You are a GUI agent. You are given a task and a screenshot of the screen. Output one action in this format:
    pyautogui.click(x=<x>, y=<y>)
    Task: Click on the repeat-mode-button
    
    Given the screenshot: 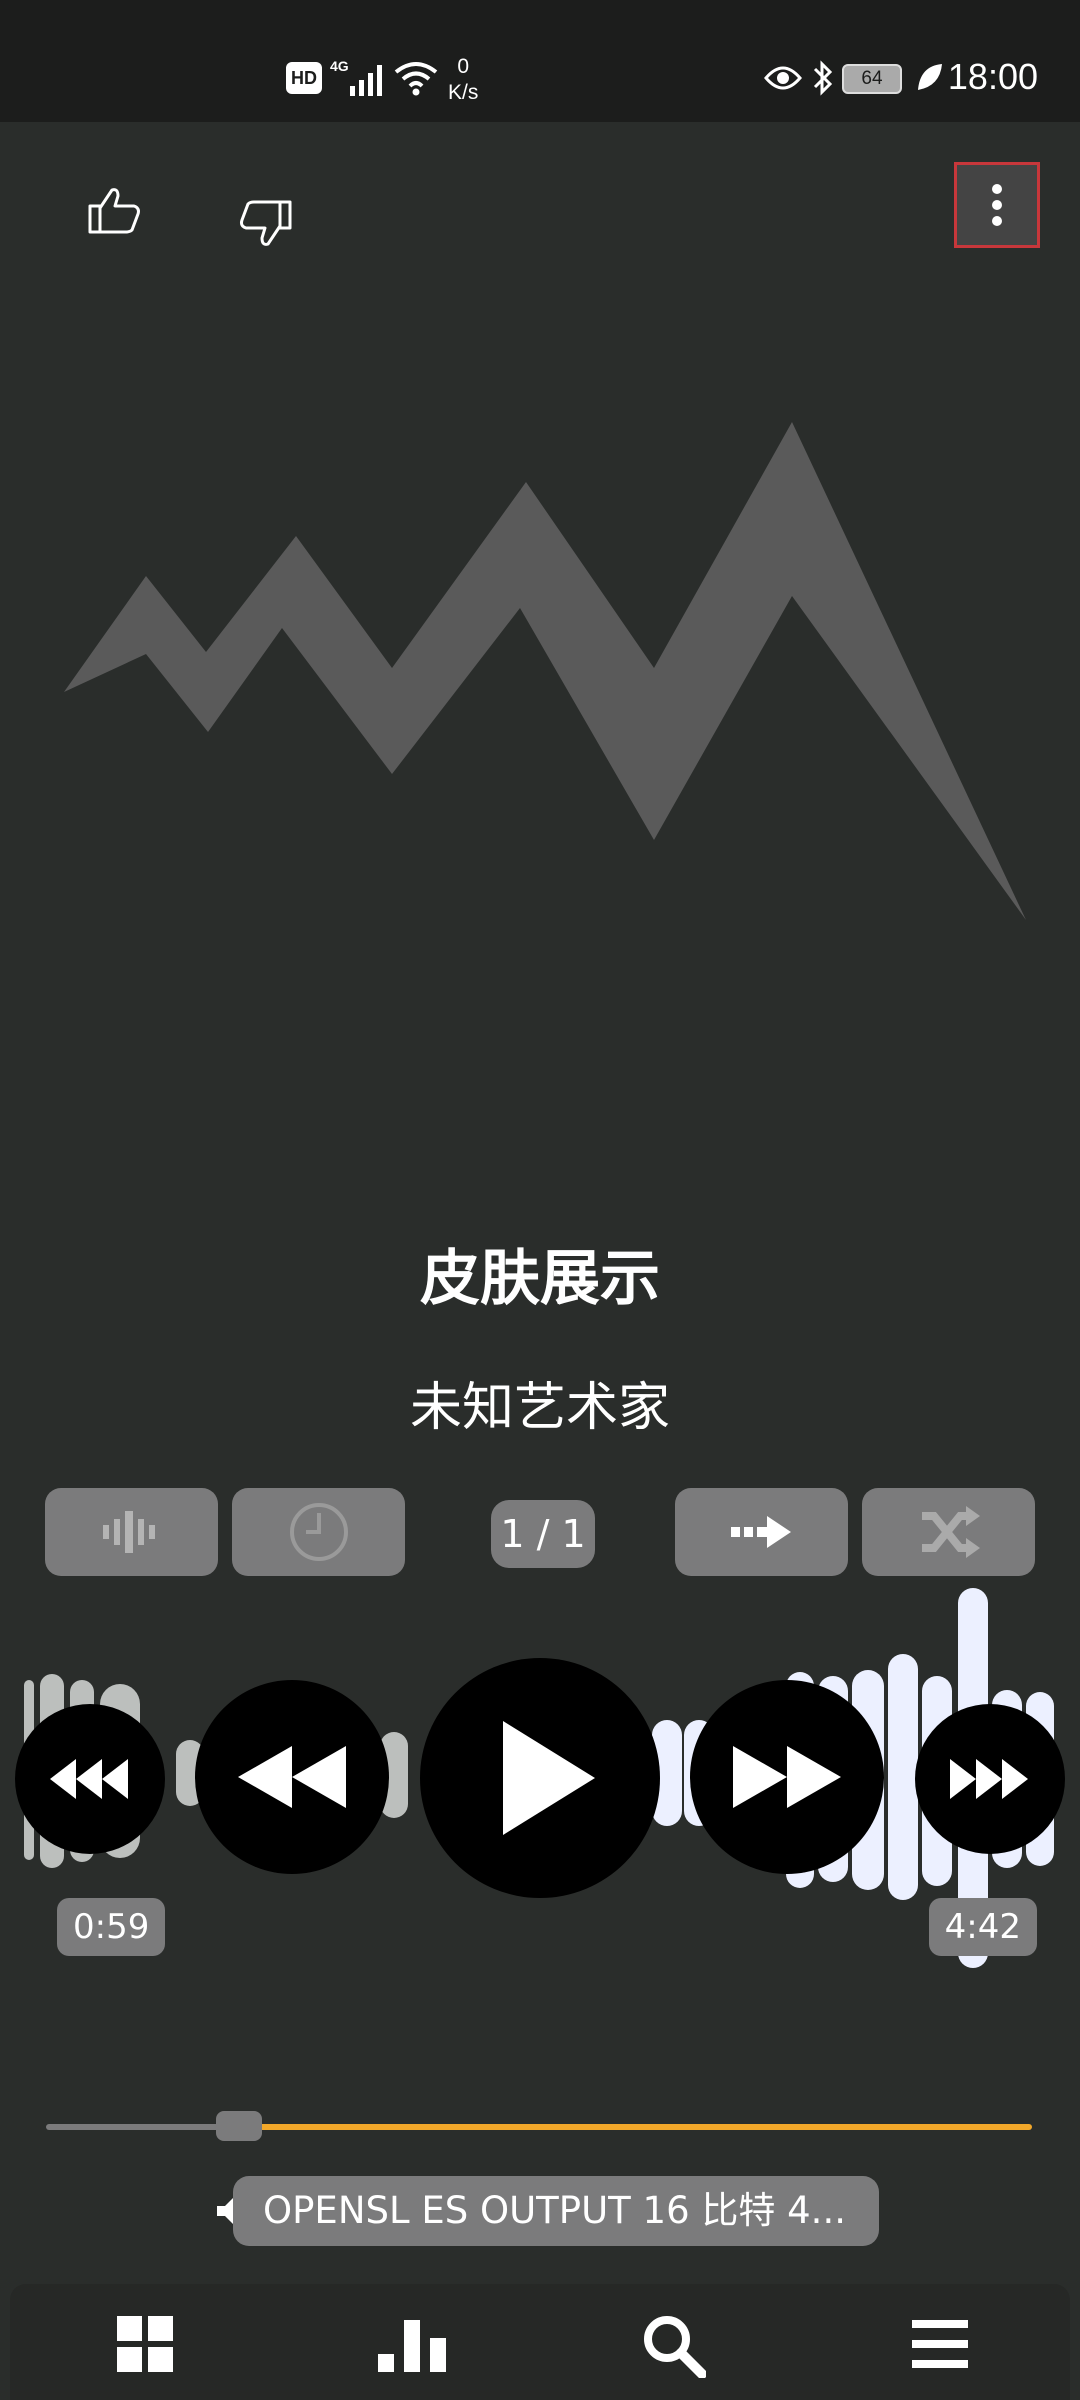 What is the action you would take?
    pyautogui.click(x=761, y=1532)
    